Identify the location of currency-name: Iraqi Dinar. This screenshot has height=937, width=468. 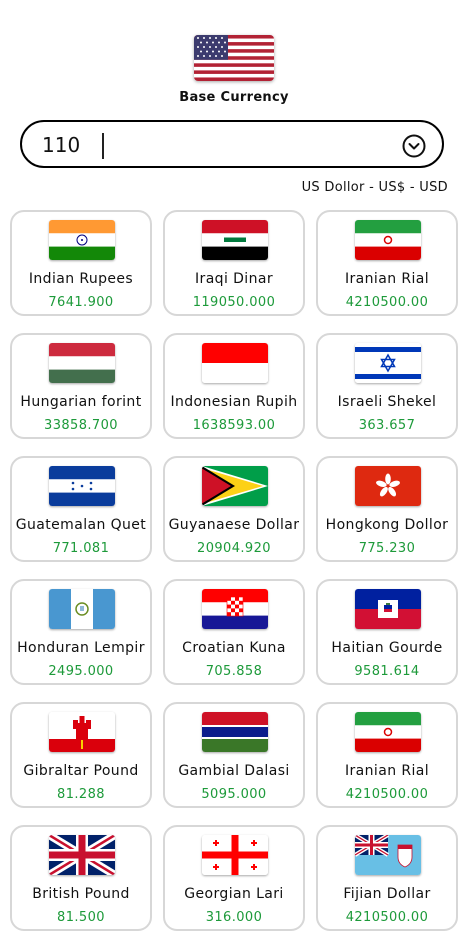
(234, 279).